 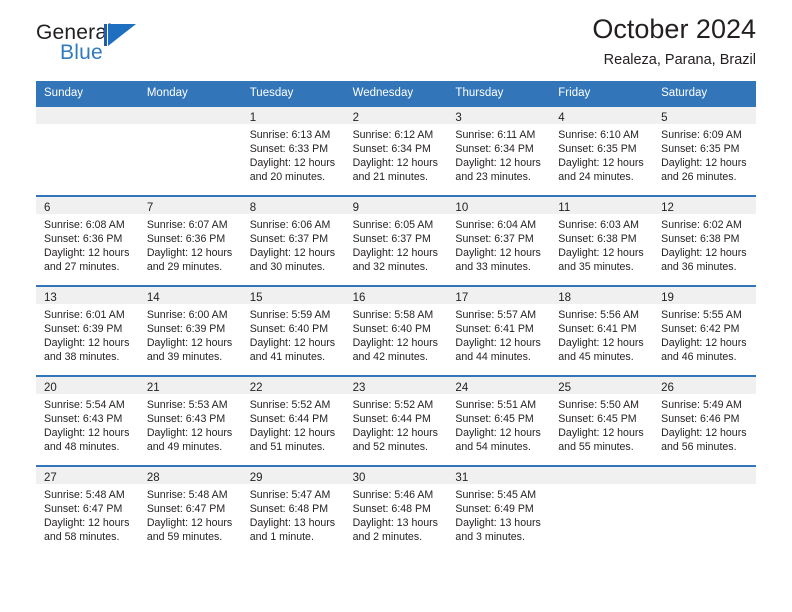 What do you see at coordinates (292, 349) in the screenshot?
I see `daylight-text: Daylight: 12 hours and 41 minutes.` at bounding box center [292, 349].